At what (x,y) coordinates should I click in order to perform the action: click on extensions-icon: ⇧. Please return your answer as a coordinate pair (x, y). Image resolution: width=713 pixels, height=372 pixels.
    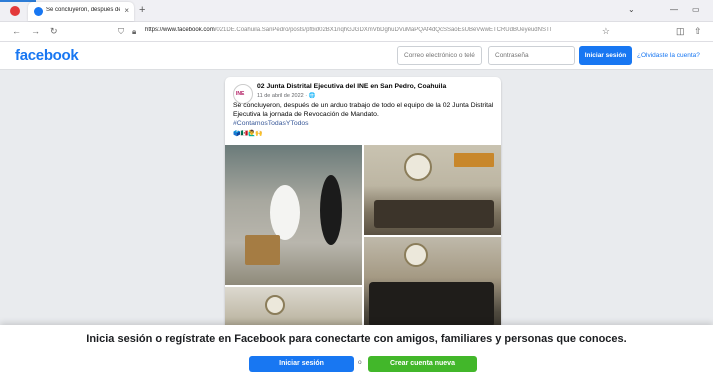
    Looking at the image, I should click on (698, 31).